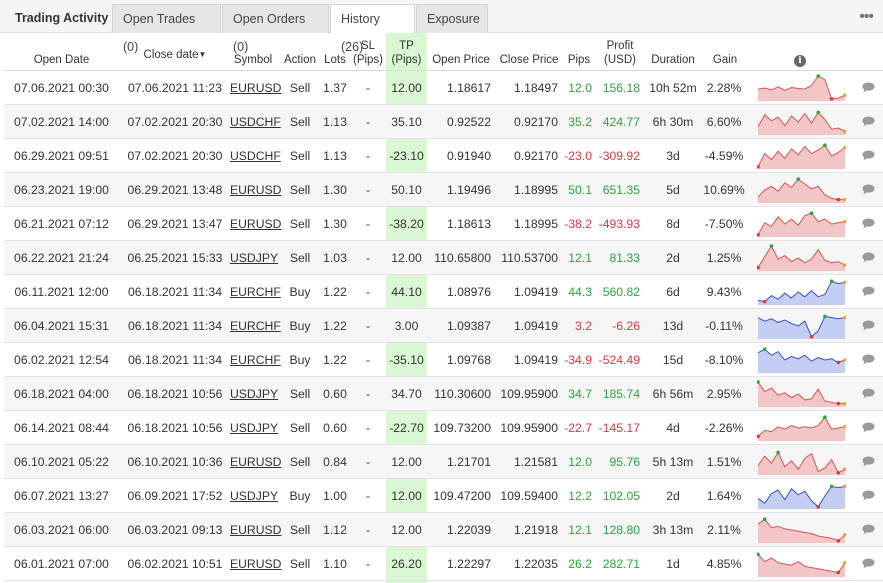 The image size is (883, 583). I want to click on cell-gain: -8.10%, so click(724, 360).